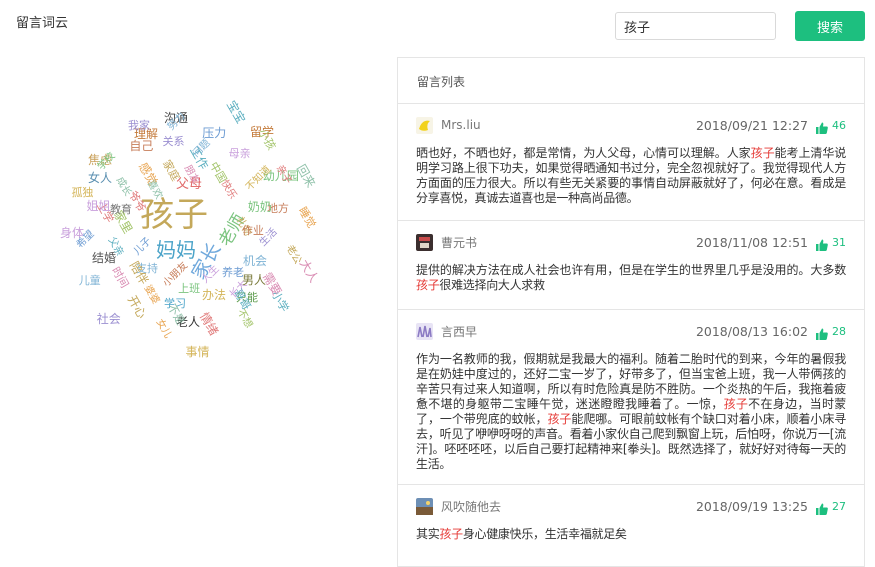 This screenshot has width=875, height=567. Describe the element at coordinates (259, 207) in the screenshot. I see `word-cloud-word: 奶奶` at that location.